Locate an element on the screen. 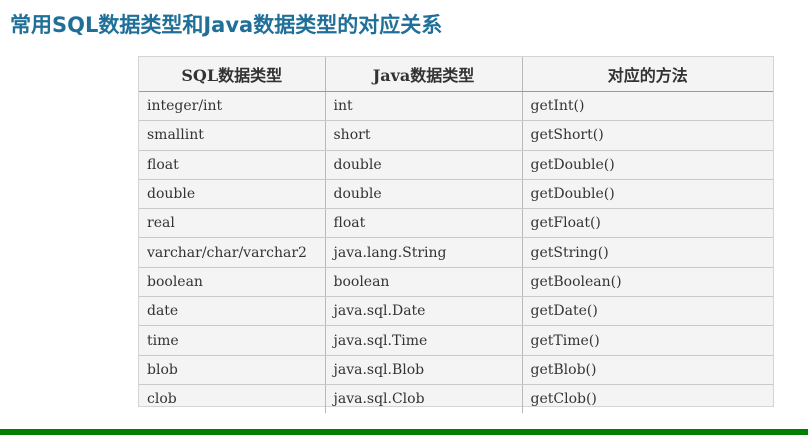 The height and width of the screenshot is (435, 808). table-row: float double getDouble() is located at coordinates (456, 165).